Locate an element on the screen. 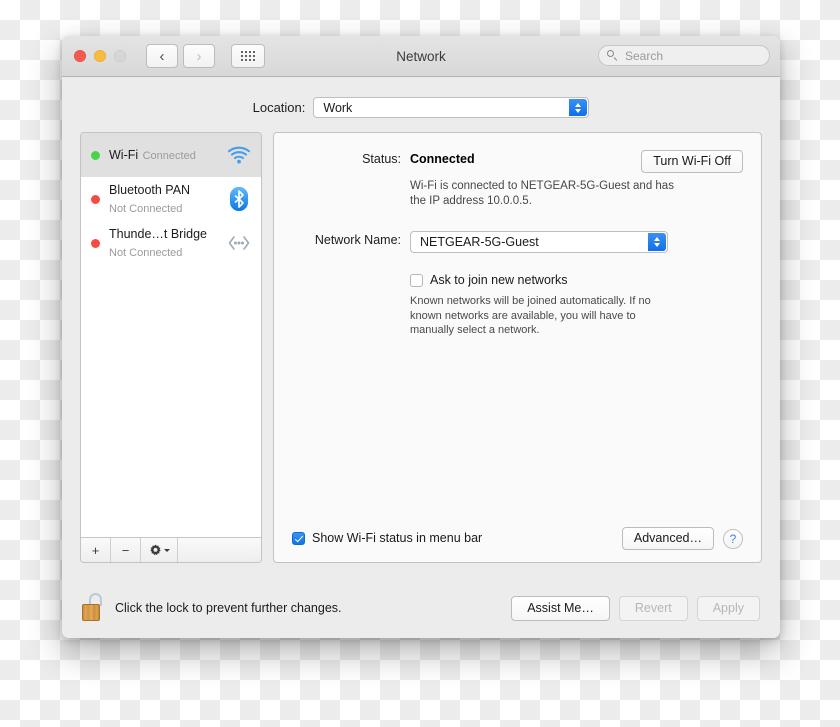 The image size is (840, 727). minimize-button is located at coordinates (100, 56).